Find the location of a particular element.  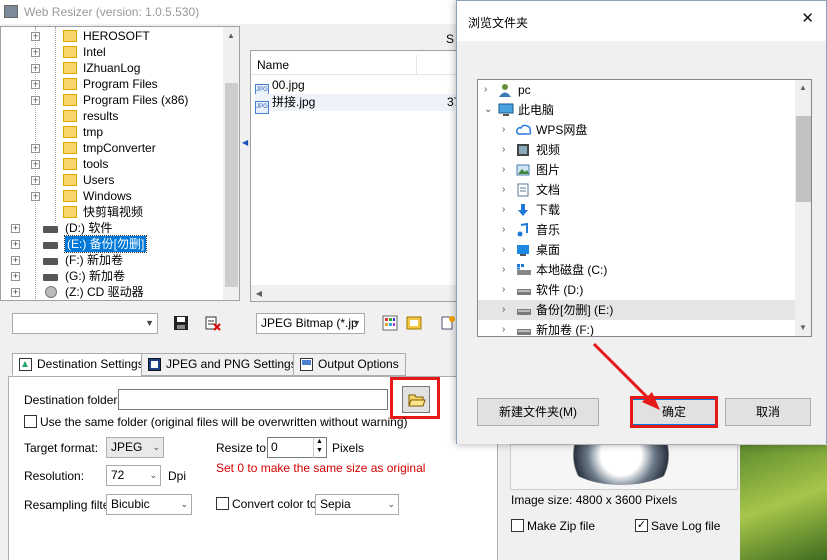

tree-item-label: Windows is located at coordinates (107, 196).